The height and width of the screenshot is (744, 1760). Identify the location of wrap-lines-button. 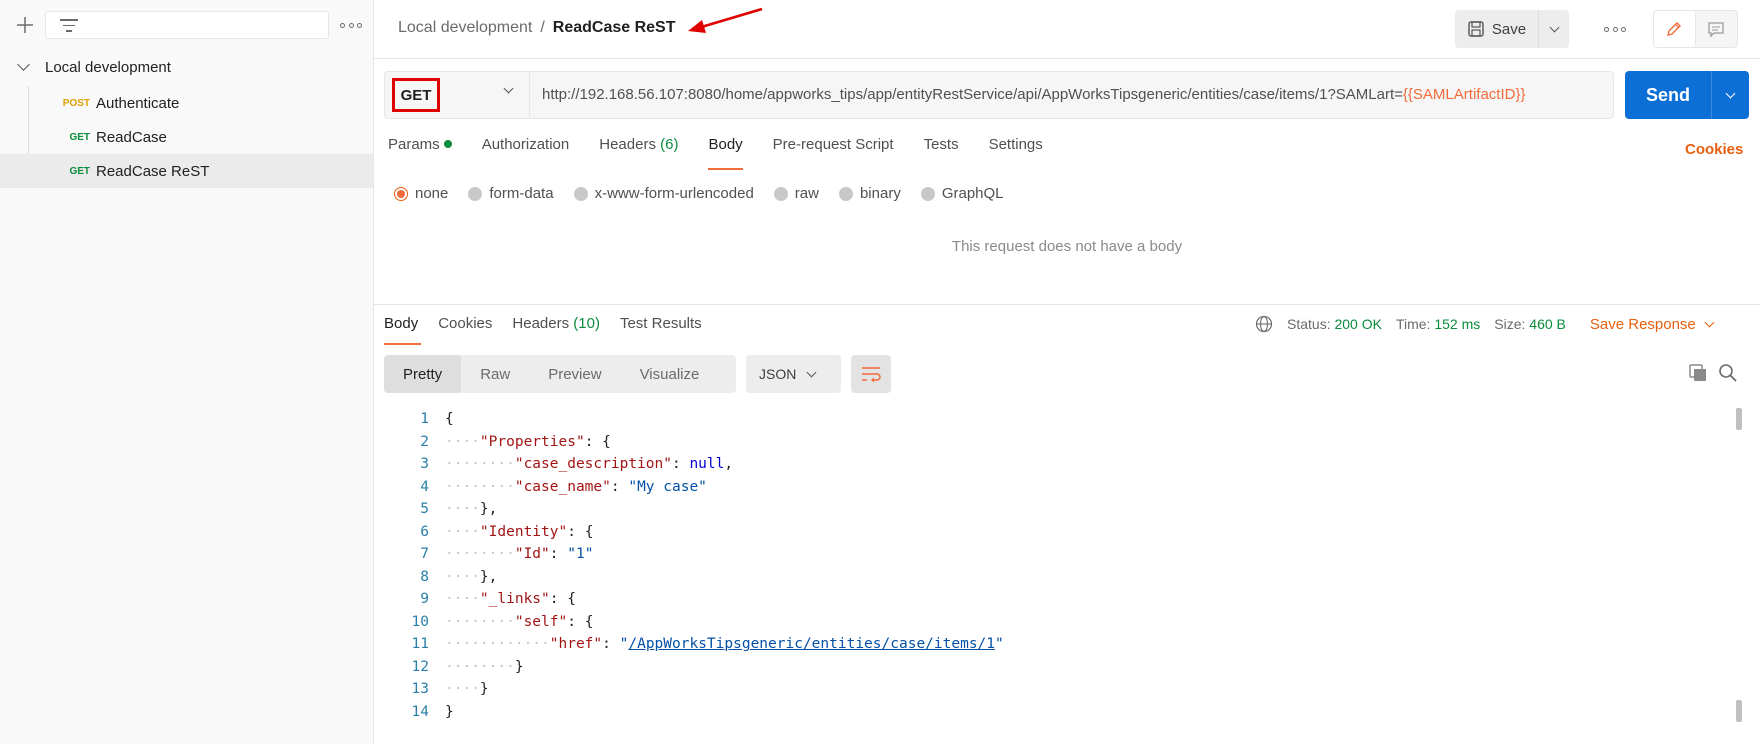
(871, 374).